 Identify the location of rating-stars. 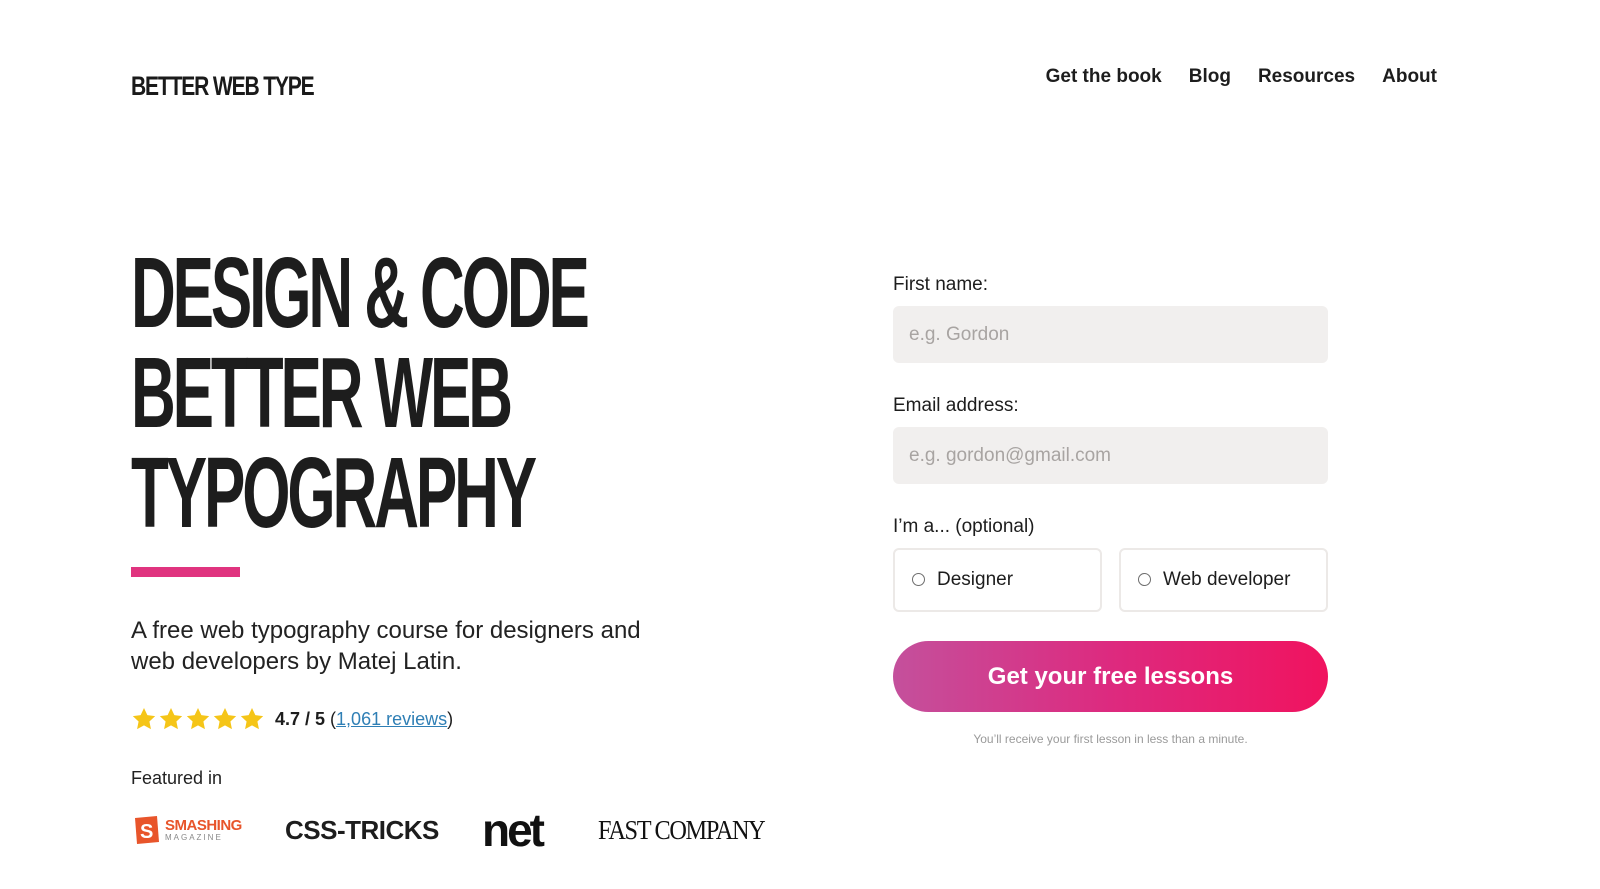
(198, 719).